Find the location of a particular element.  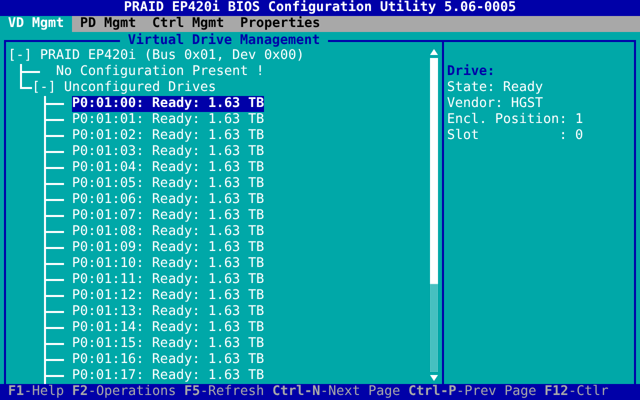

window-title: PRAID EP420i BIOS Configuration Utility 5.06-0005 is located at coordinates (320, 7).